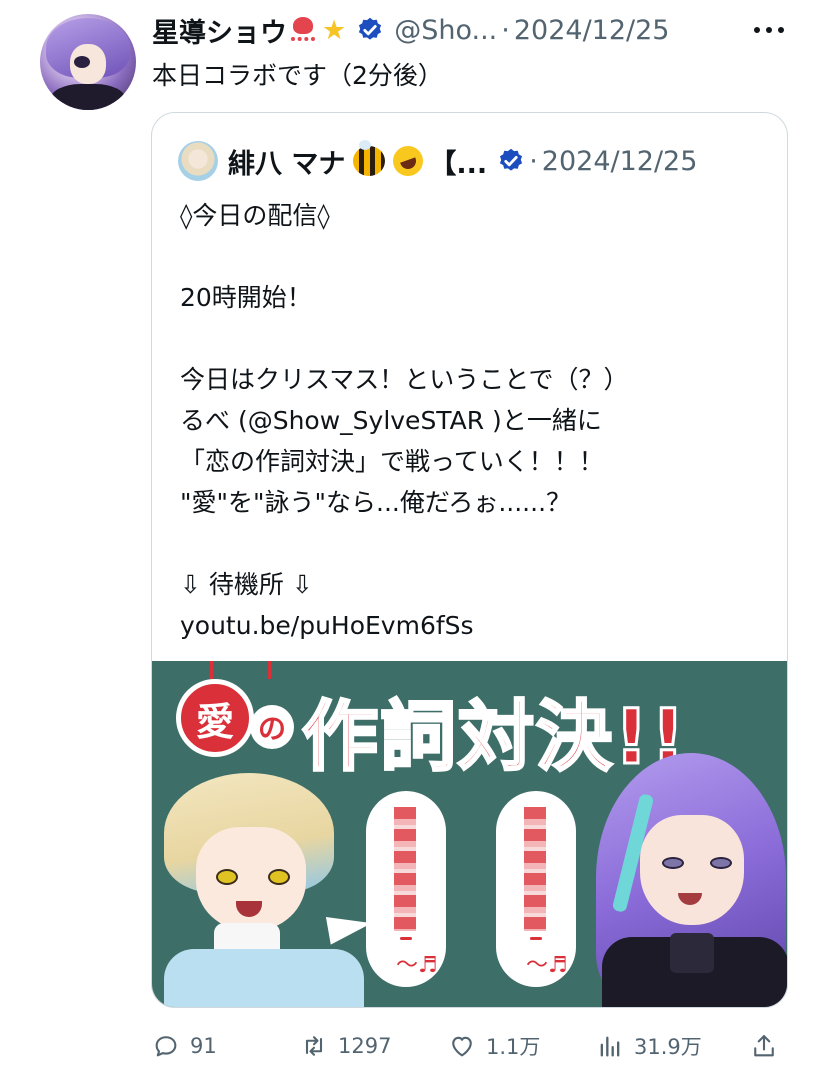 This screenshot has width=828, height=1087. Describe the element at coordinates (203, 1046) in the screenshot. I see `reply-count: 91` at that location.